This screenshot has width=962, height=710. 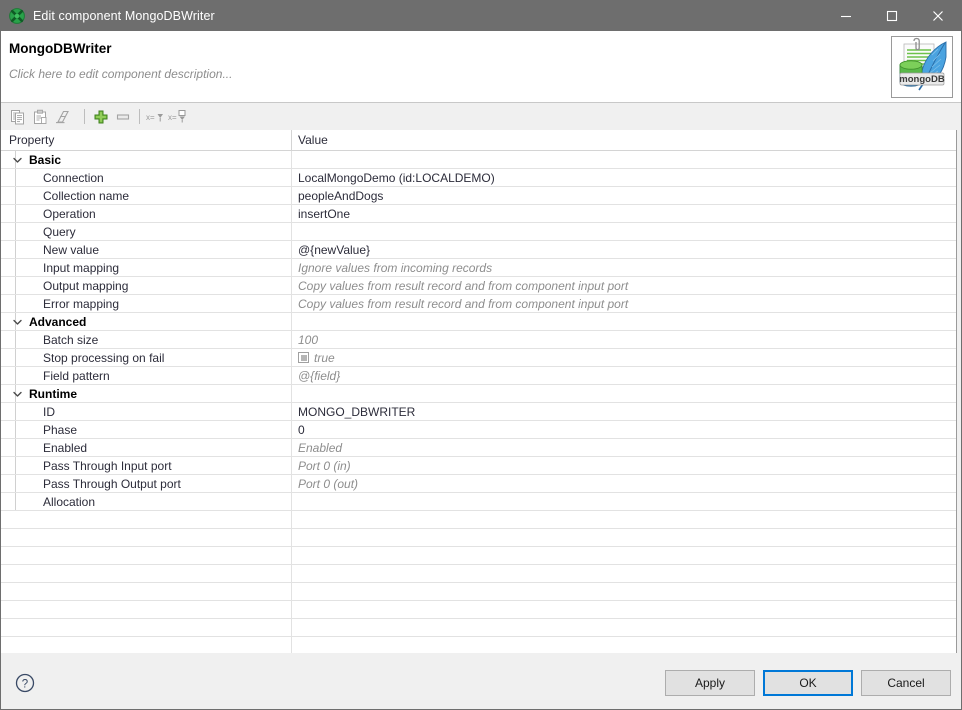 What do you see at coordinates (146, 483) in the screenshot?
I see `property-cell: Pass Through Output port` at bounding box center [146, 483].